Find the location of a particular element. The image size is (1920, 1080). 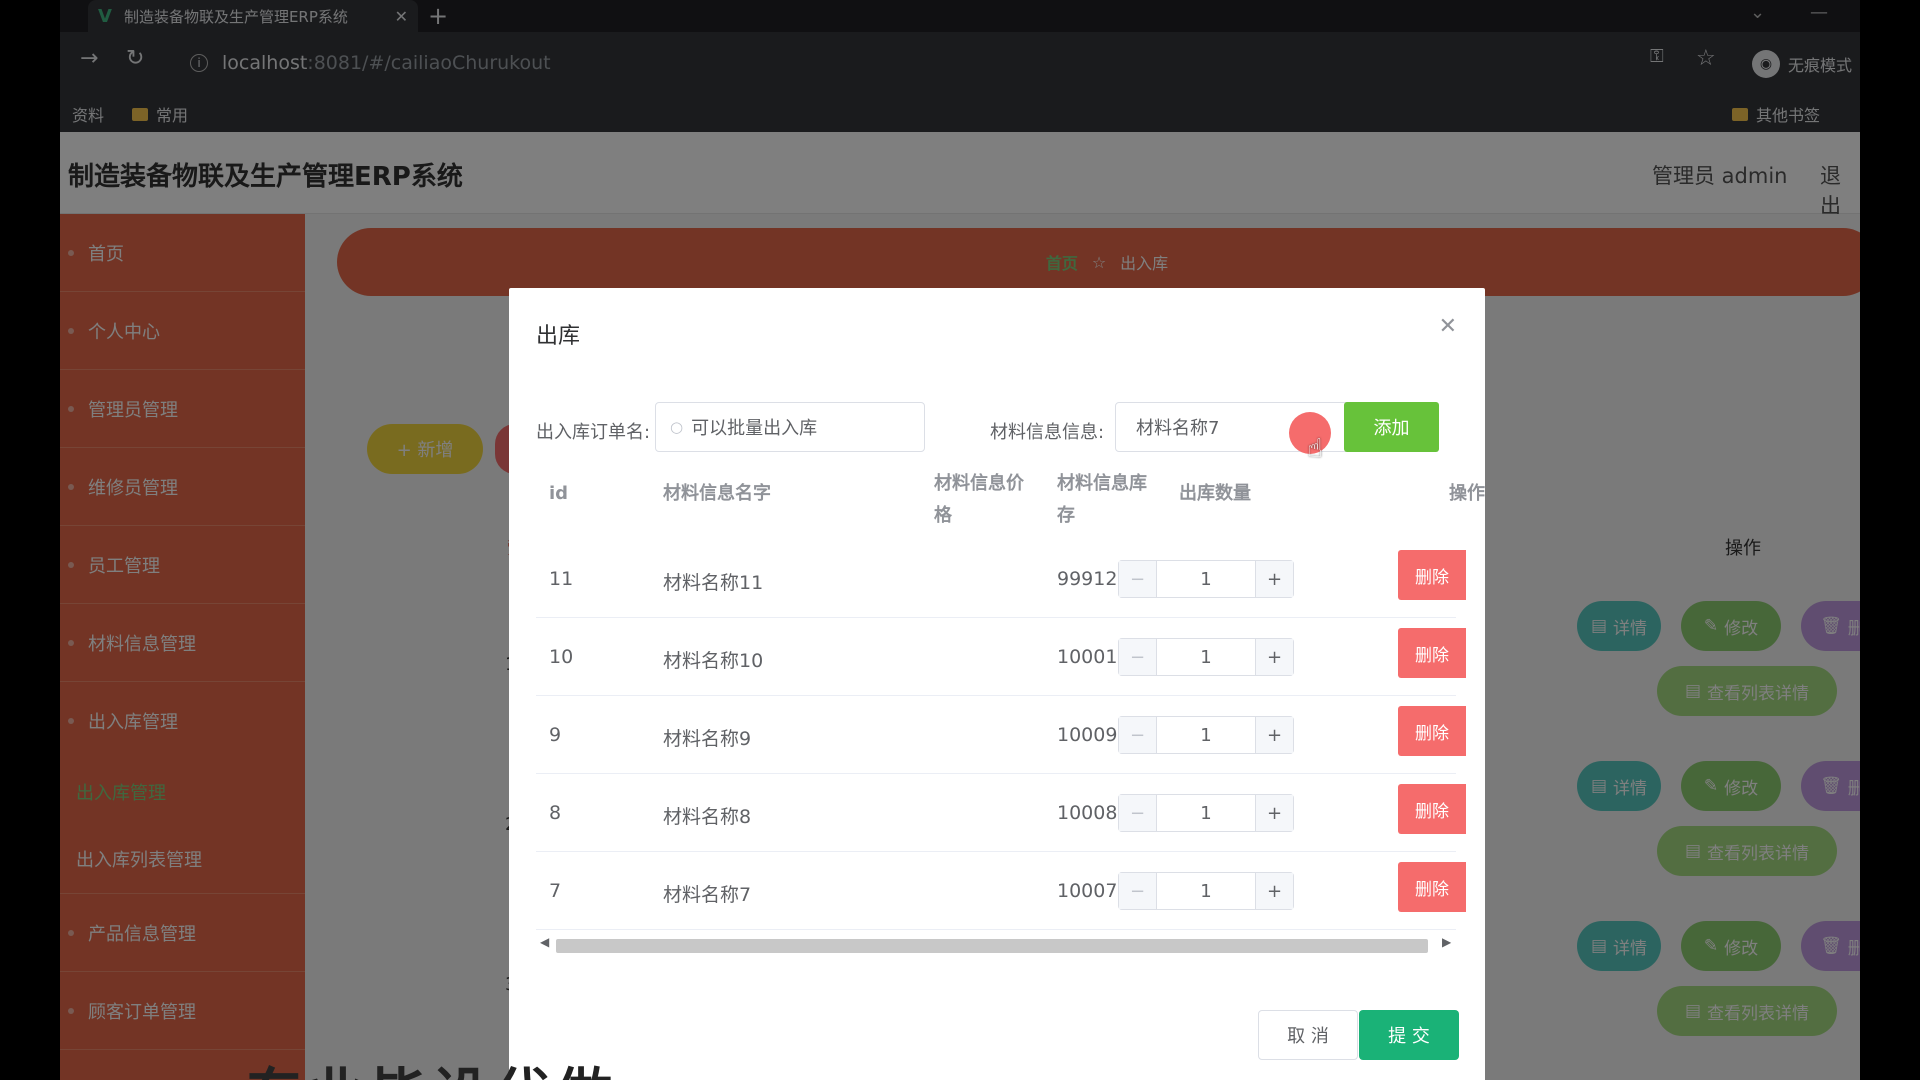

submit-button: 提 交 is located at coordinates (1409, 1035).